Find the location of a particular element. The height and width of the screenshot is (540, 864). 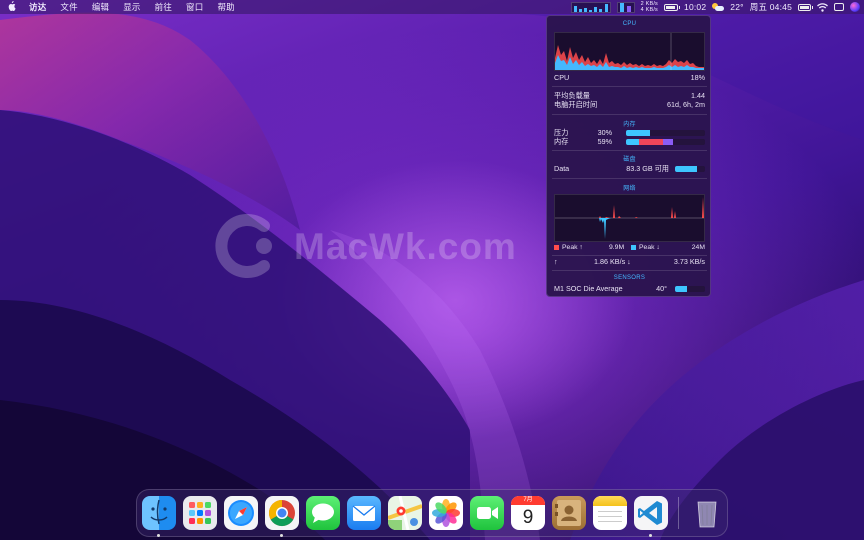

upload-arrow-icon: ↑ is located at coordinates (556, 261).